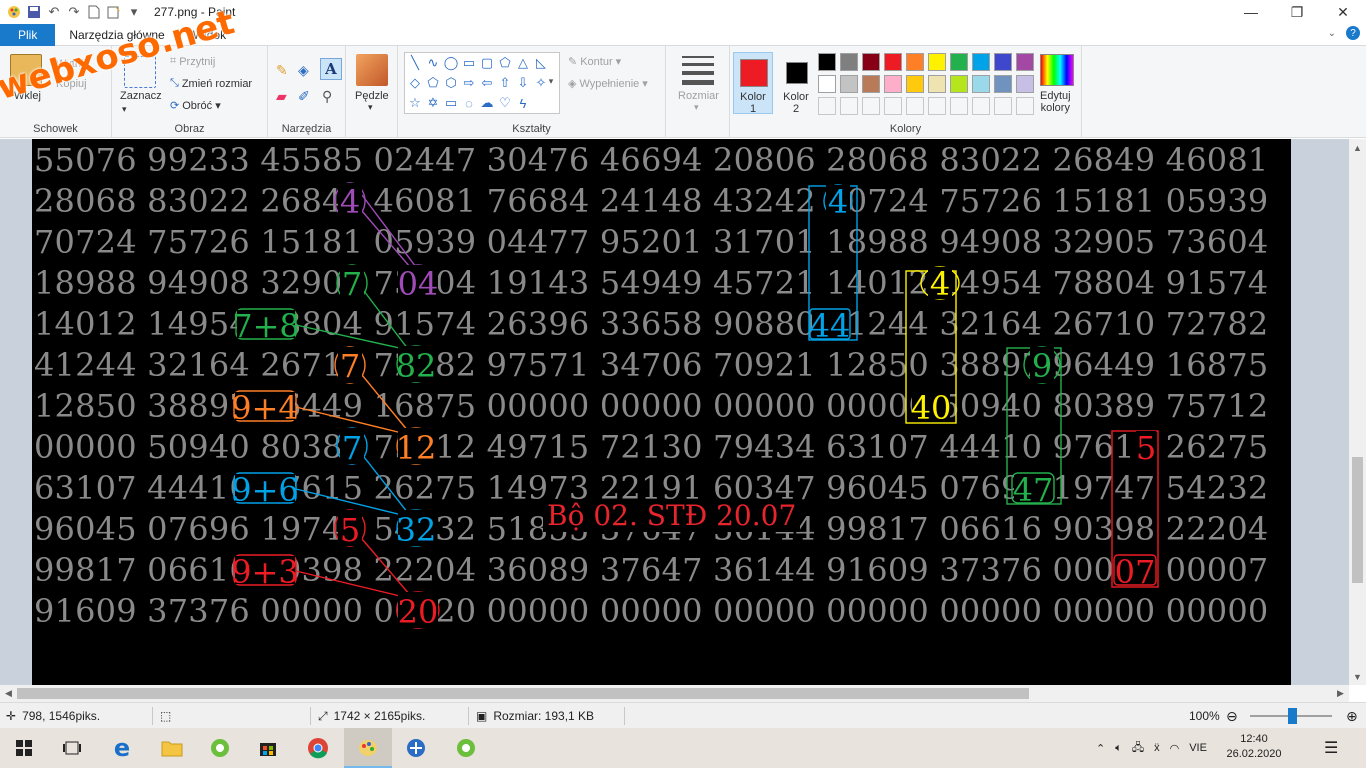  What do you see at coordinates (282, 70) in the screenshot?
I see `pencil-icon: ✎` at bounding box center [282, 70].